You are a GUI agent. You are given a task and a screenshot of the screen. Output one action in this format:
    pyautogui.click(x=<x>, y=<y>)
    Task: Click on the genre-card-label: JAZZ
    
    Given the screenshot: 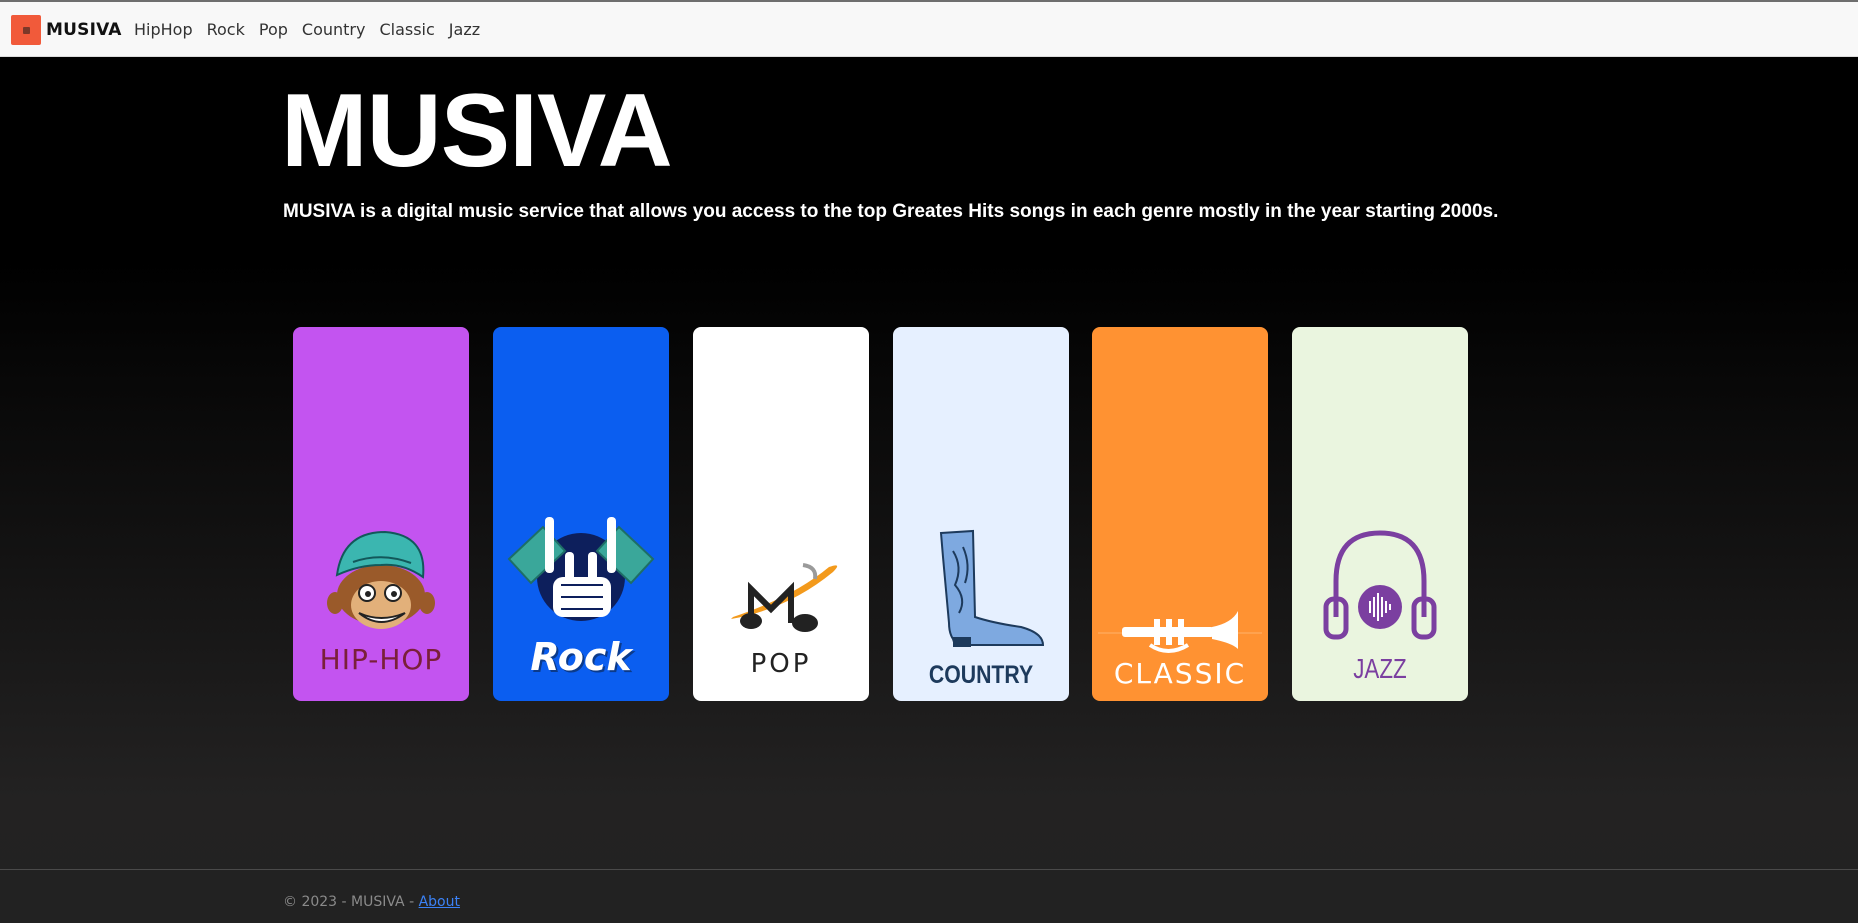 What is the action you would take?
    pyautogui.click(x=1380, y=668)
    